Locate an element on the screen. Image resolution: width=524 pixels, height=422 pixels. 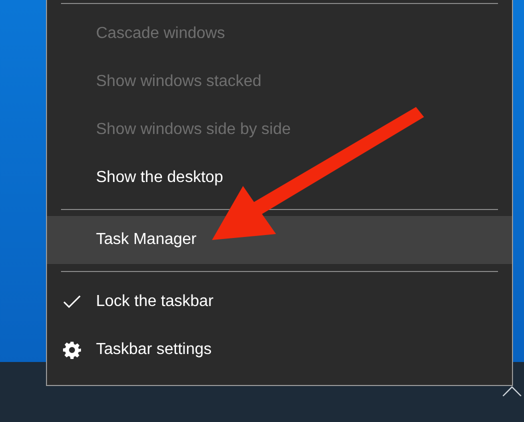
menu-item: Show the desktop is located at coordinates (279, 178).